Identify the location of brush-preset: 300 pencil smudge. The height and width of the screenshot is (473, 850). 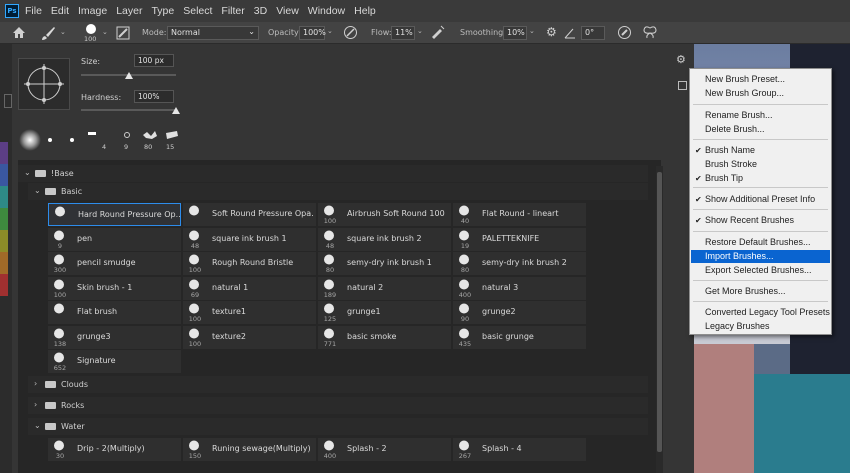
(114, 263).